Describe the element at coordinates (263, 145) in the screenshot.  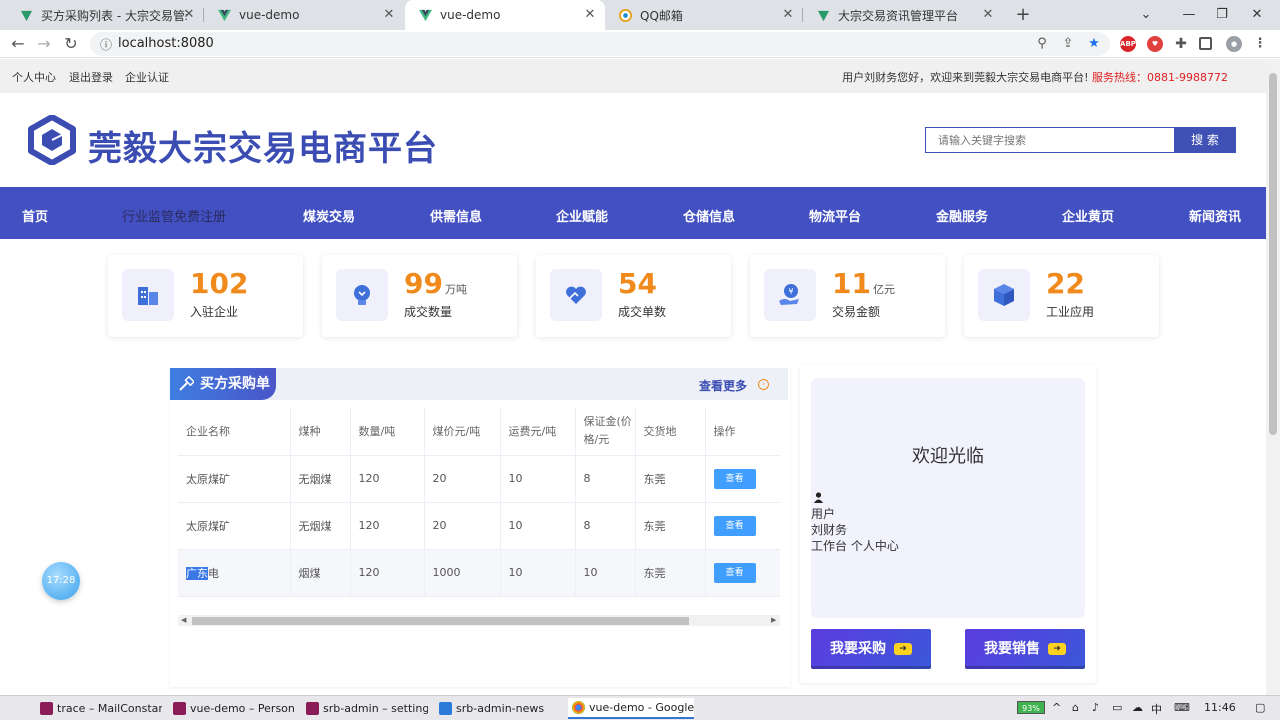
I see `site-title: 莞毅大宗交易电商平台` at that location.